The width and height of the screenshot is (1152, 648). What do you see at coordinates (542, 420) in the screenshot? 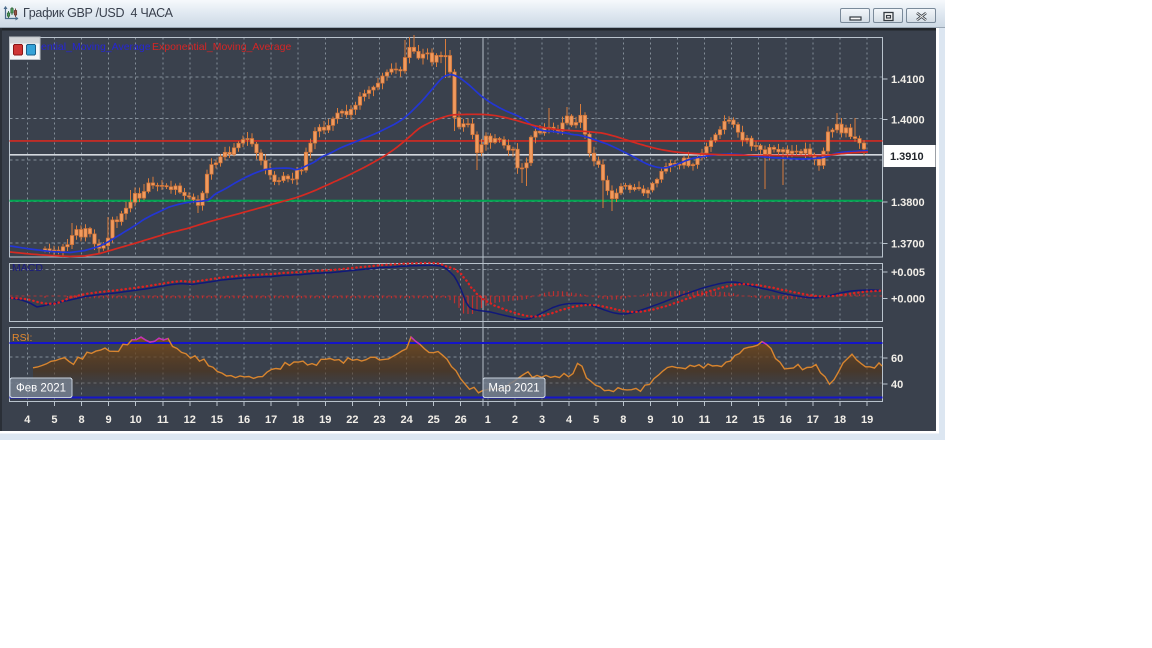
I see `svg-text: 3` at bounding box center [542, 420].